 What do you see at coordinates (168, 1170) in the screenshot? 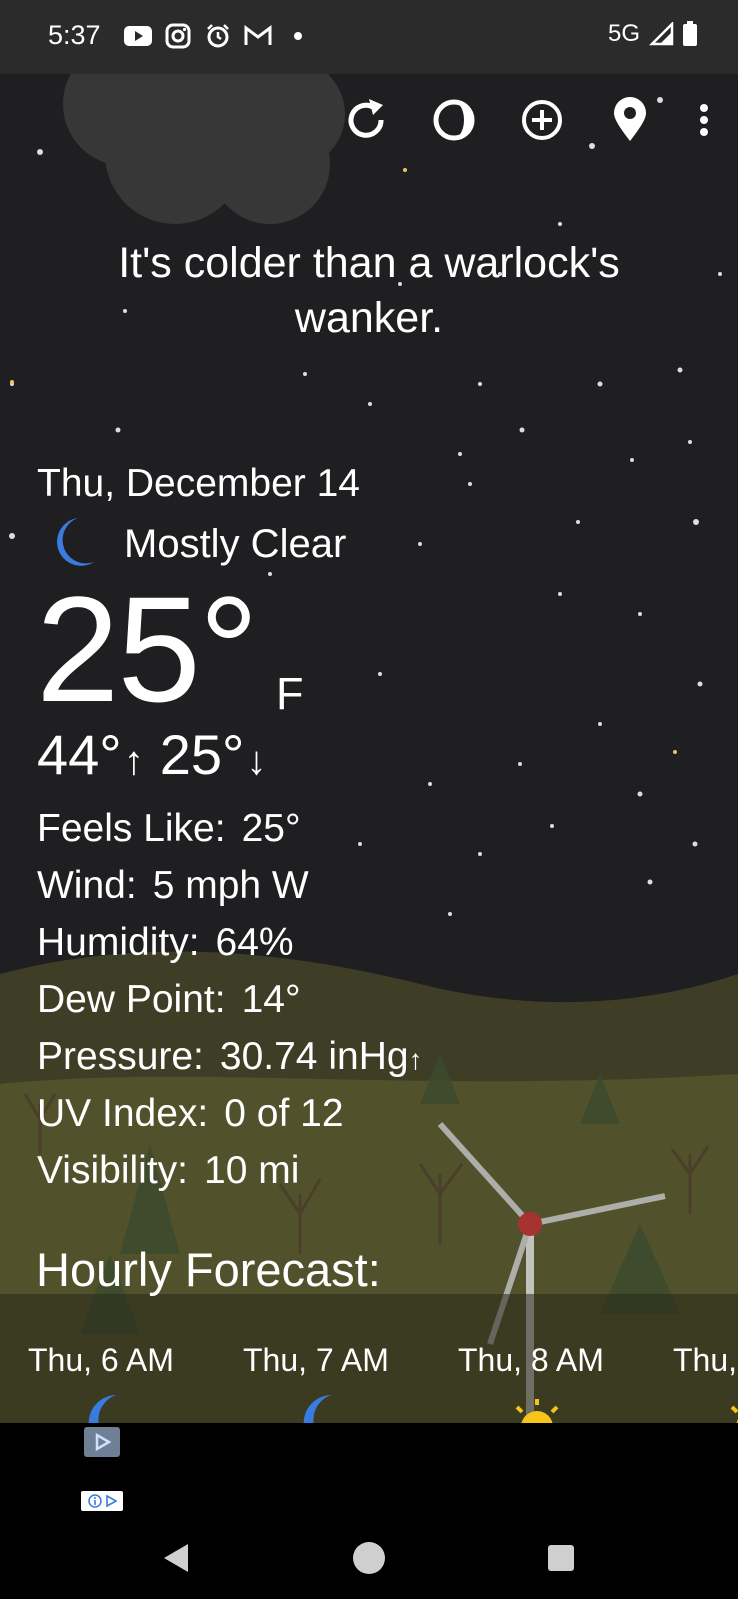
I see `stat-visibility: Visibility: 10 mi` at bounding box center [168, 1170].